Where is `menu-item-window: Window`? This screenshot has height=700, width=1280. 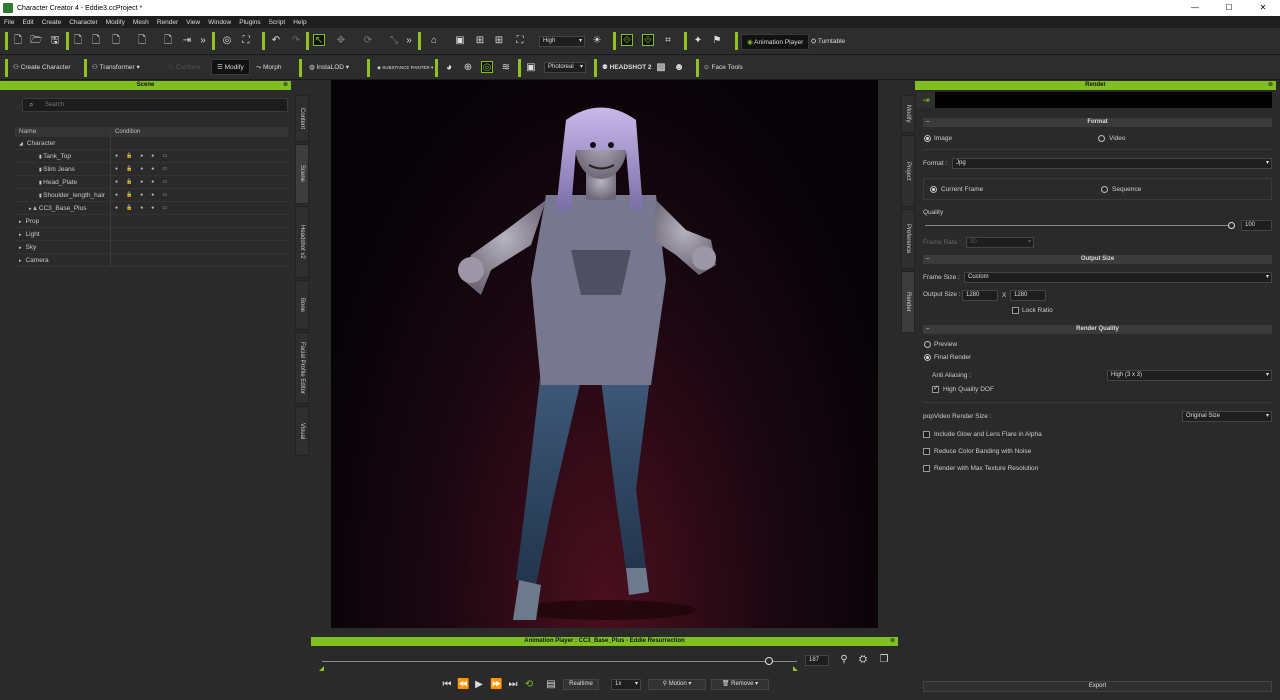
menu-item-window: Window is located at coordinates (219, 22).